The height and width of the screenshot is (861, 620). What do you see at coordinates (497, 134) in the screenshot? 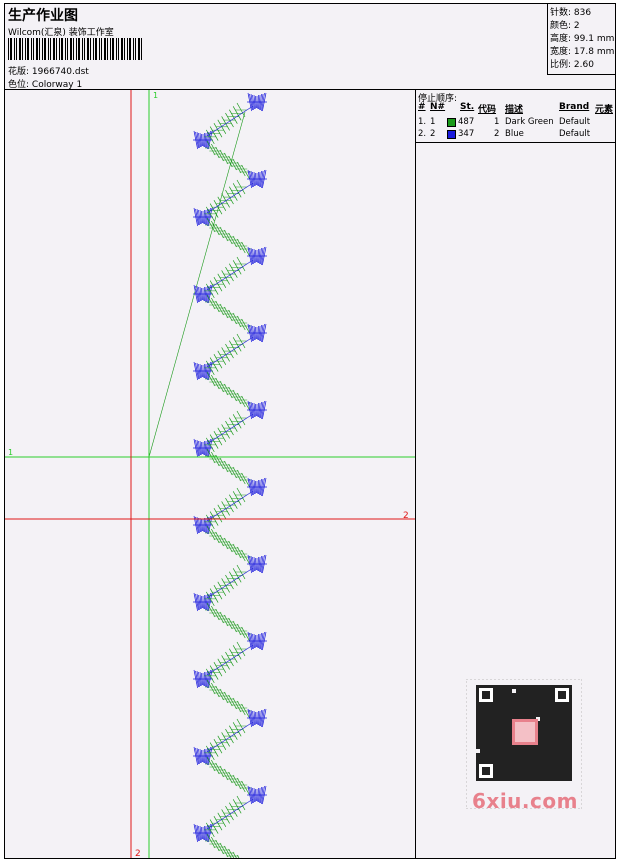
I see `row-code: 2` at bounding box center [497, 134].